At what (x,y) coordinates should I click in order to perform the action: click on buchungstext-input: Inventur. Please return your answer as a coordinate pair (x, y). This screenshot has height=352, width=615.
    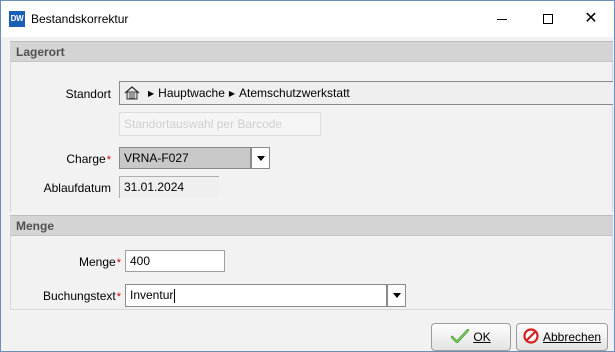
    Looking at the image, I should click on (256, 295).